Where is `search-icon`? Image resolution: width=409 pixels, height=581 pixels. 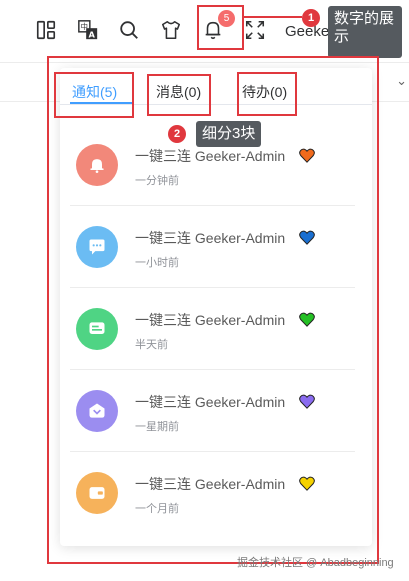 search-icon is located at coordinates (129, 30).